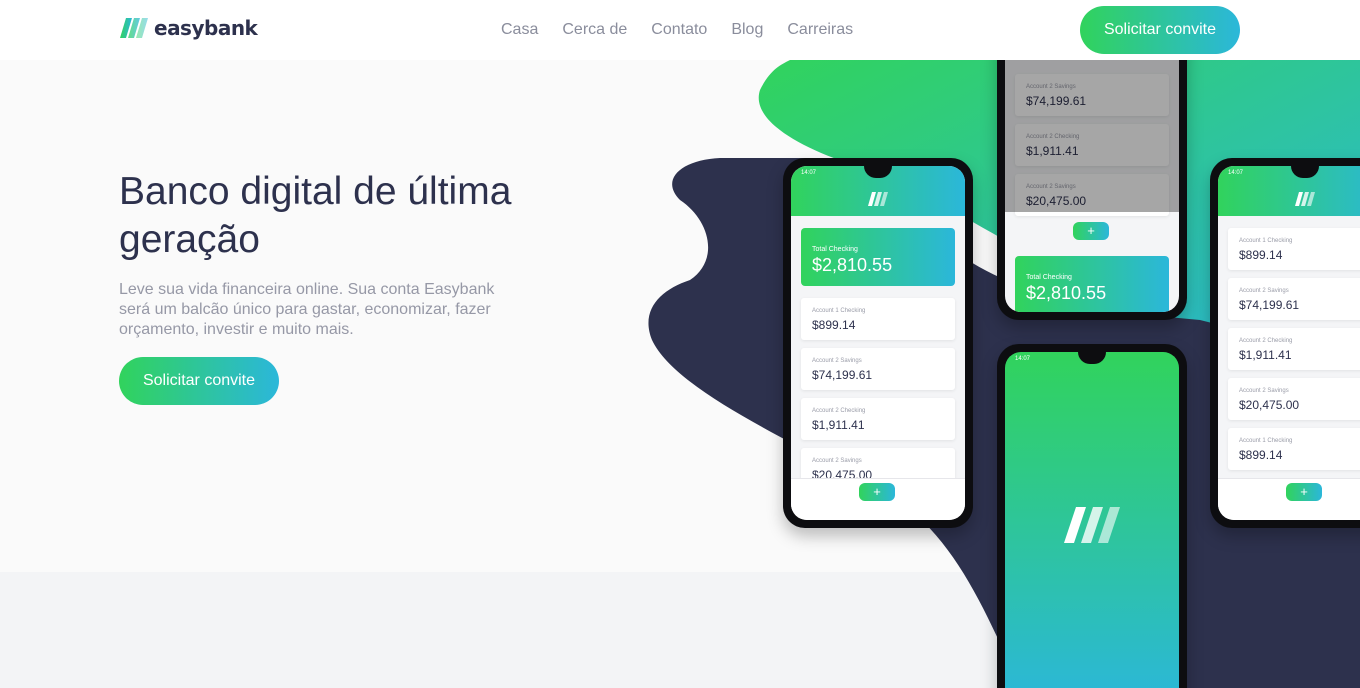 This screenshot has height=688, width=1360. What do you see at coordinates (1092, 136) in the screenshot?
I see `modal-overlay` at bounding box center [1092, 136].